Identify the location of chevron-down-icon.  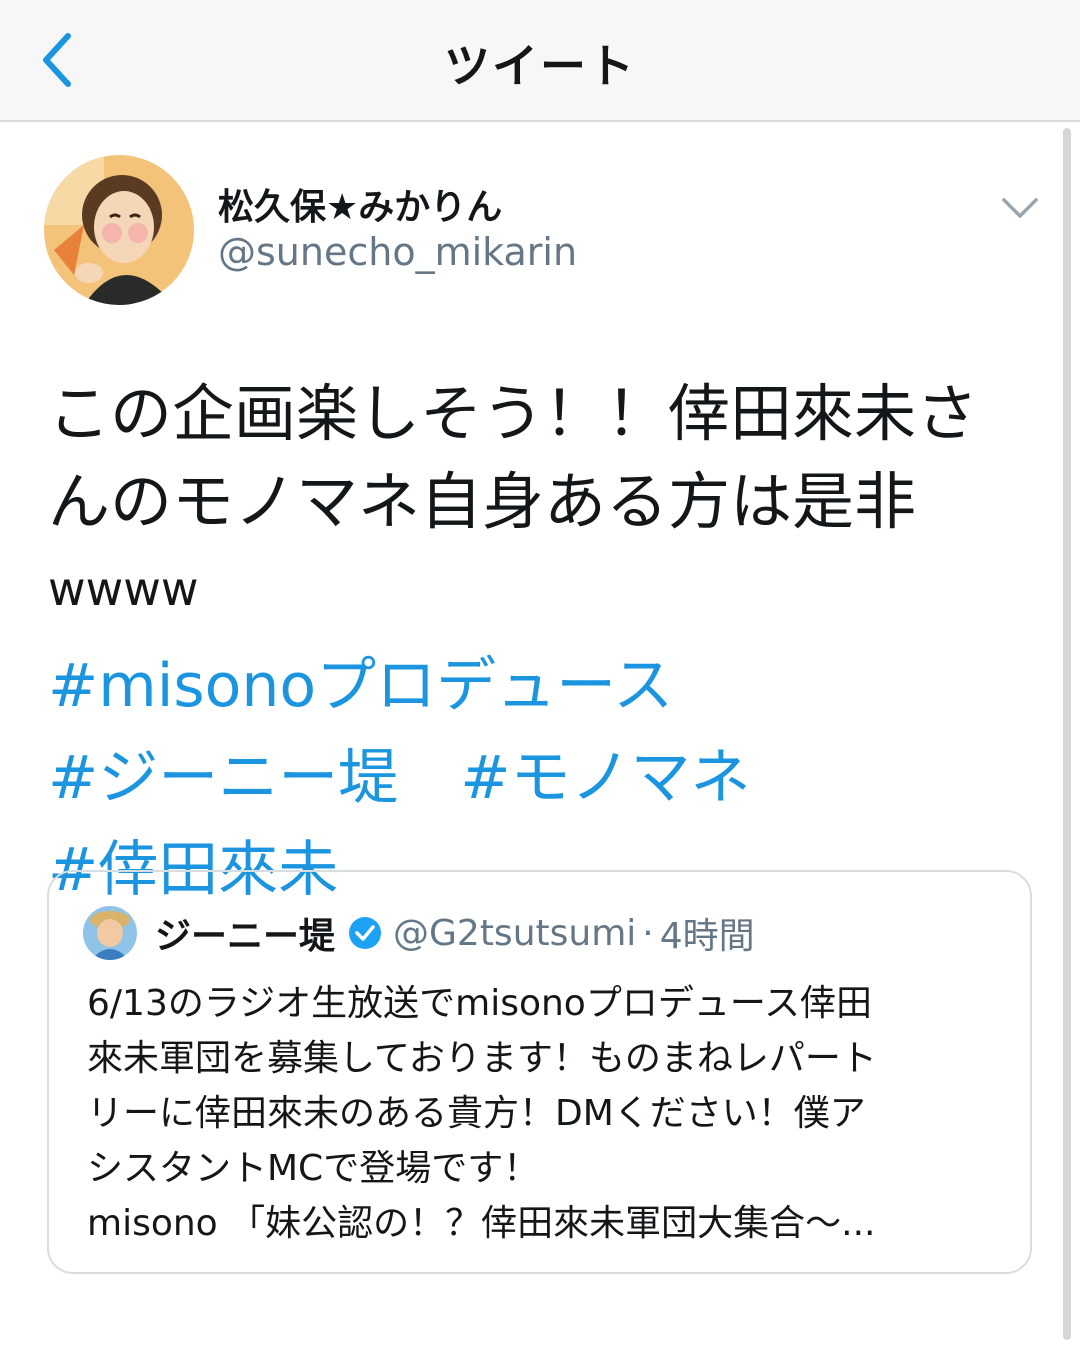
(1020, 208).